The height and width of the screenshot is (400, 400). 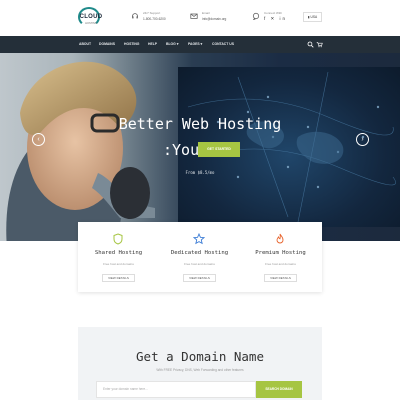 What do you see at coordinates (200, 356) in the screenshot?
I see `domain-title: Get a Domain Name` at bounding box center [200, 356].